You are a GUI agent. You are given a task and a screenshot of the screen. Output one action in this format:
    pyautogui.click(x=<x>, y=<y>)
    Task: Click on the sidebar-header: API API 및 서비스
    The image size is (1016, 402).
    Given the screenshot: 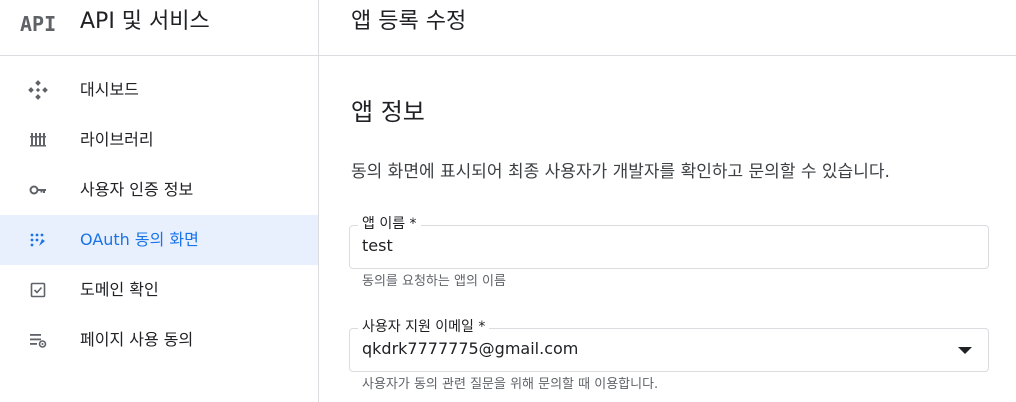 What is the action you would take?
    pyautogui.click(x=159, y=28)
    